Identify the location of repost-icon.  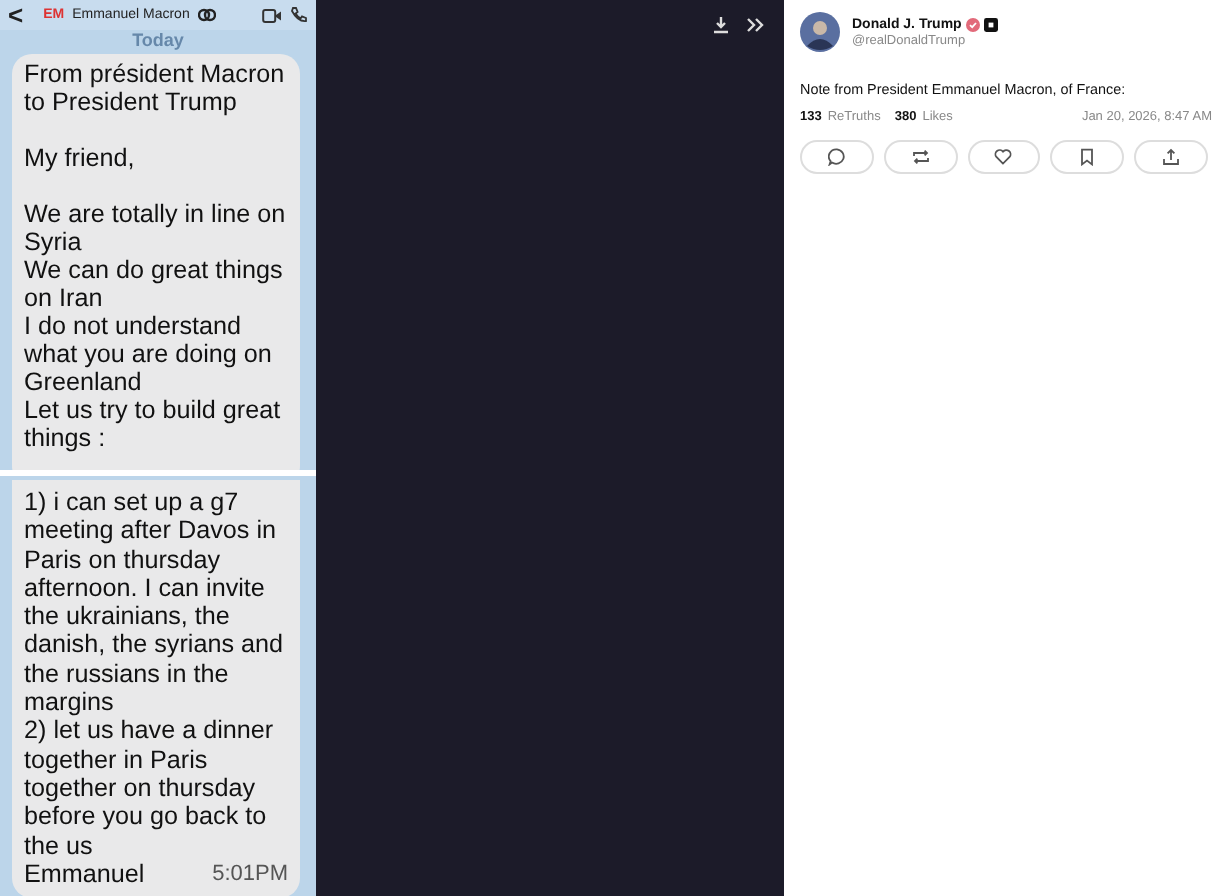
(920, 157).